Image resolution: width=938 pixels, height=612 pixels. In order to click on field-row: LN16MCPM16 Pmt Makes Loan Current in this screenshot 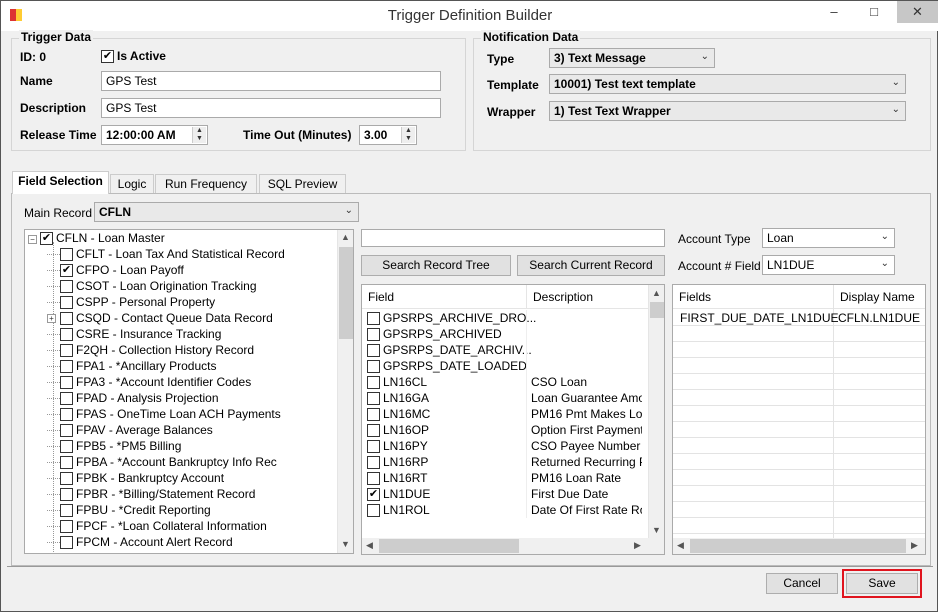, I will do `click(505, 414)`.